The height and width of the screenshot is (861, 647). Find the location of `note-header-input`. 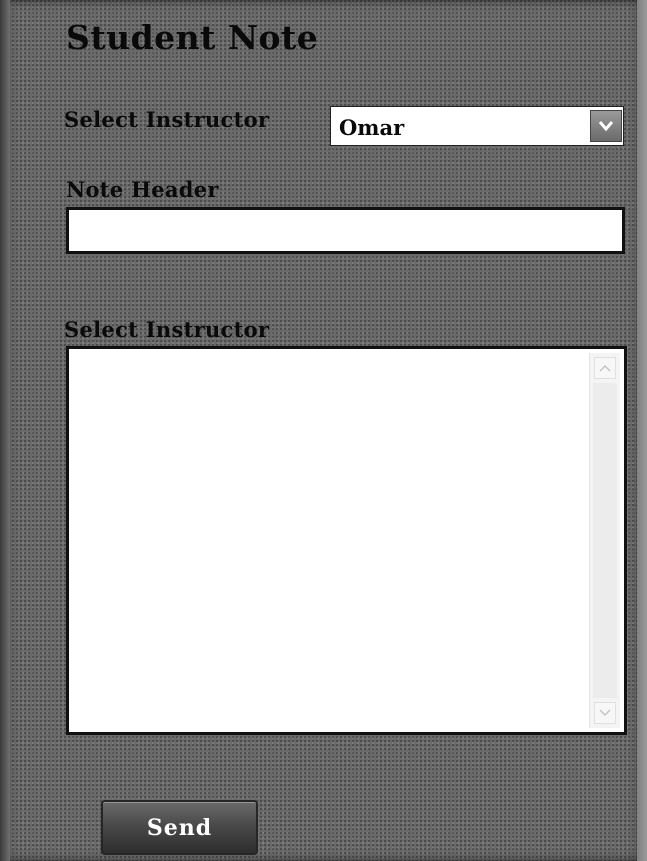

note-header-input is located at coordinates (345, 230).